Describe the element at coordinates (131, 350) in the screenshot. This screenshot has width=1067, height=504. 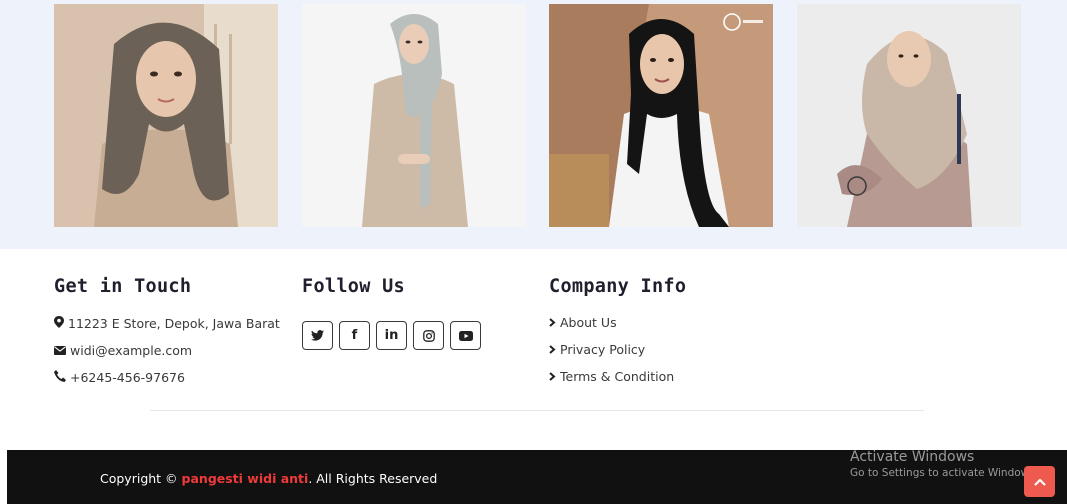
I see `contact-email: widi@example.com` at that location.